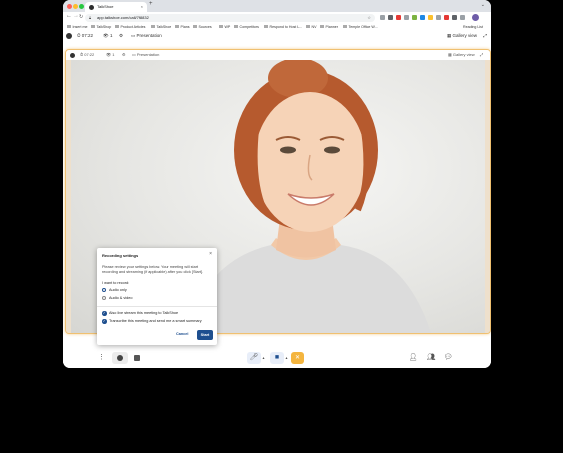 The height and width of the screenshot is (453, 563). Describe the element at coordinates (120, 358) in the screenshot. I see `record-button` at that location.